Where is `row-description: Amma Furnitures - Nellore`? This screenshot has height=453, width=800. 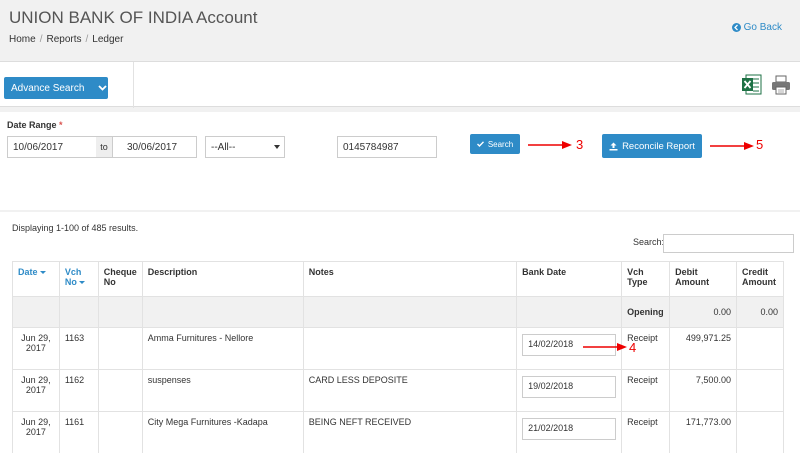
row-description: Amma Furnitures - Nellore is located at coordinates (222, 348).